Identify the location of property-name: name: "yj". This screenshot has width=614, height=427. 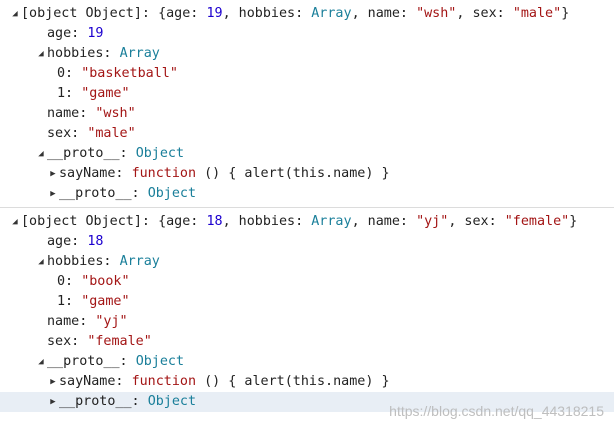
(87, 321).